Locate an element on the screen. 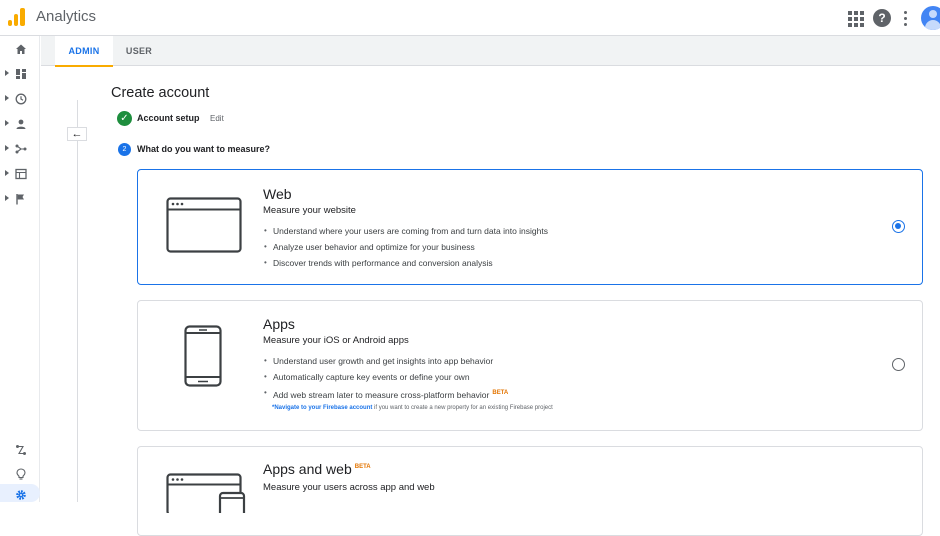 This screenshot has height=536, width=940. attribution-icon is located at coordinates (20, 450).